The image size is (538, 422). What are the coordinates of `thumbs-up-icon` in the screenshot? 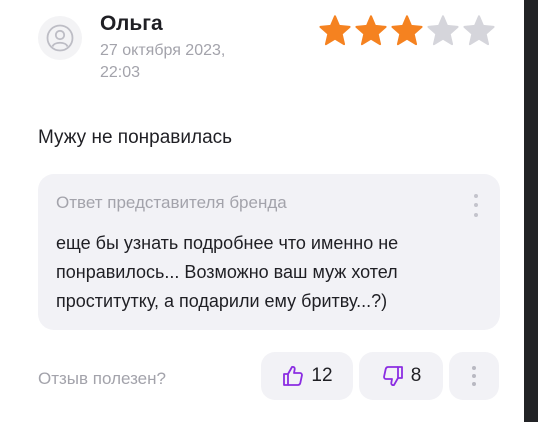 It's located at (293, 375).